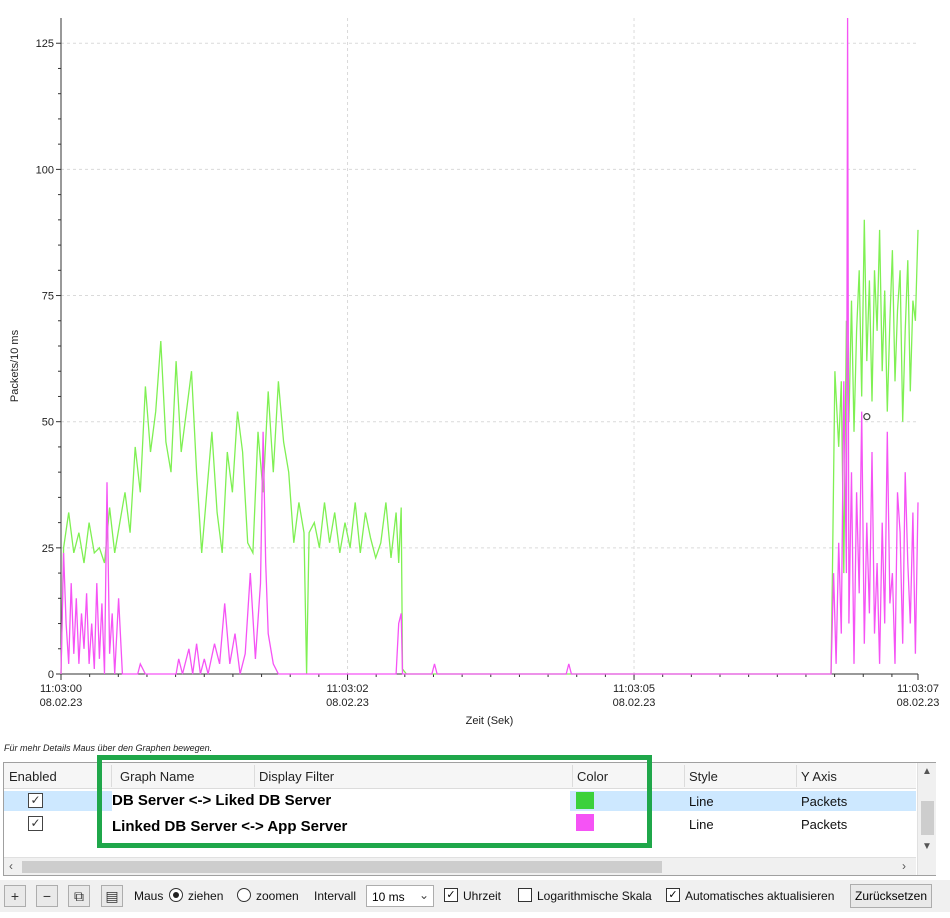 Image resolution: width=950 pixels, height=918 pixels. What do you see at coordinates (423, 895) in the screenshot?
I see `chevron-down-icon: ⌄` at bounding box center [423, 895].